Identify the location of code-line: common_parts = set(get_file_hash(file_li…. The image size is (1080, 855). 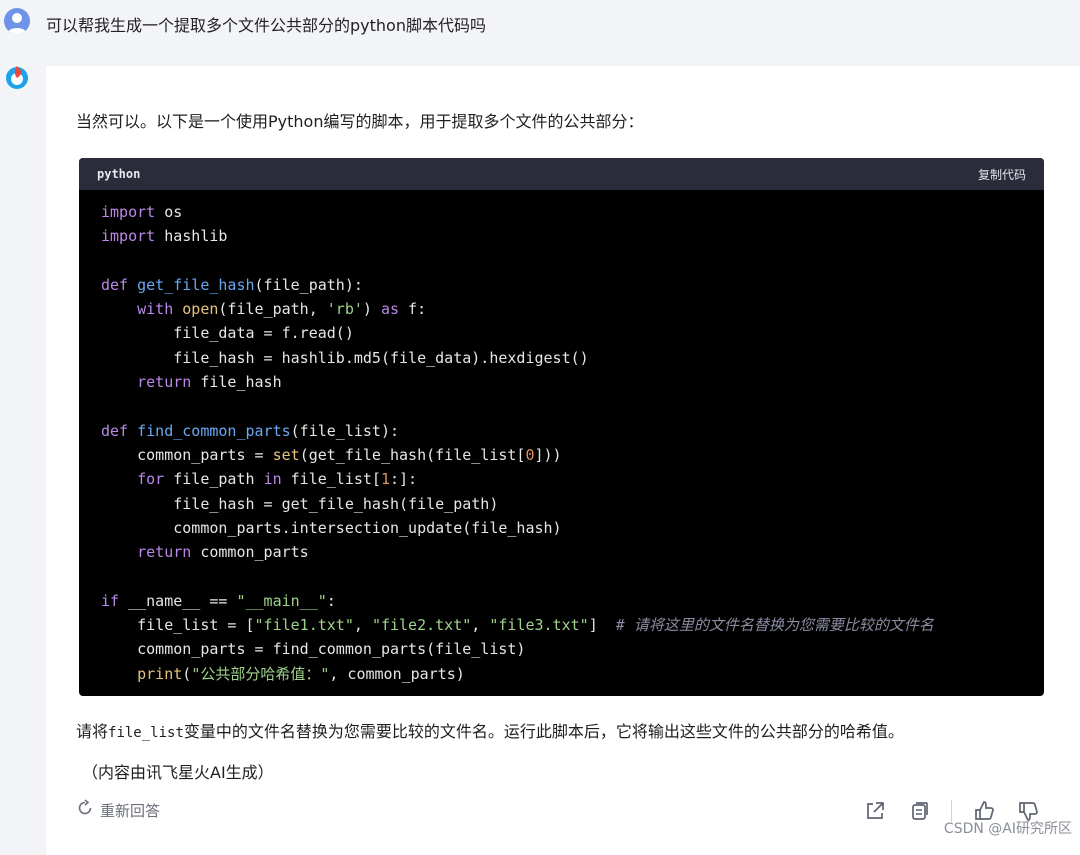
(331, 454).